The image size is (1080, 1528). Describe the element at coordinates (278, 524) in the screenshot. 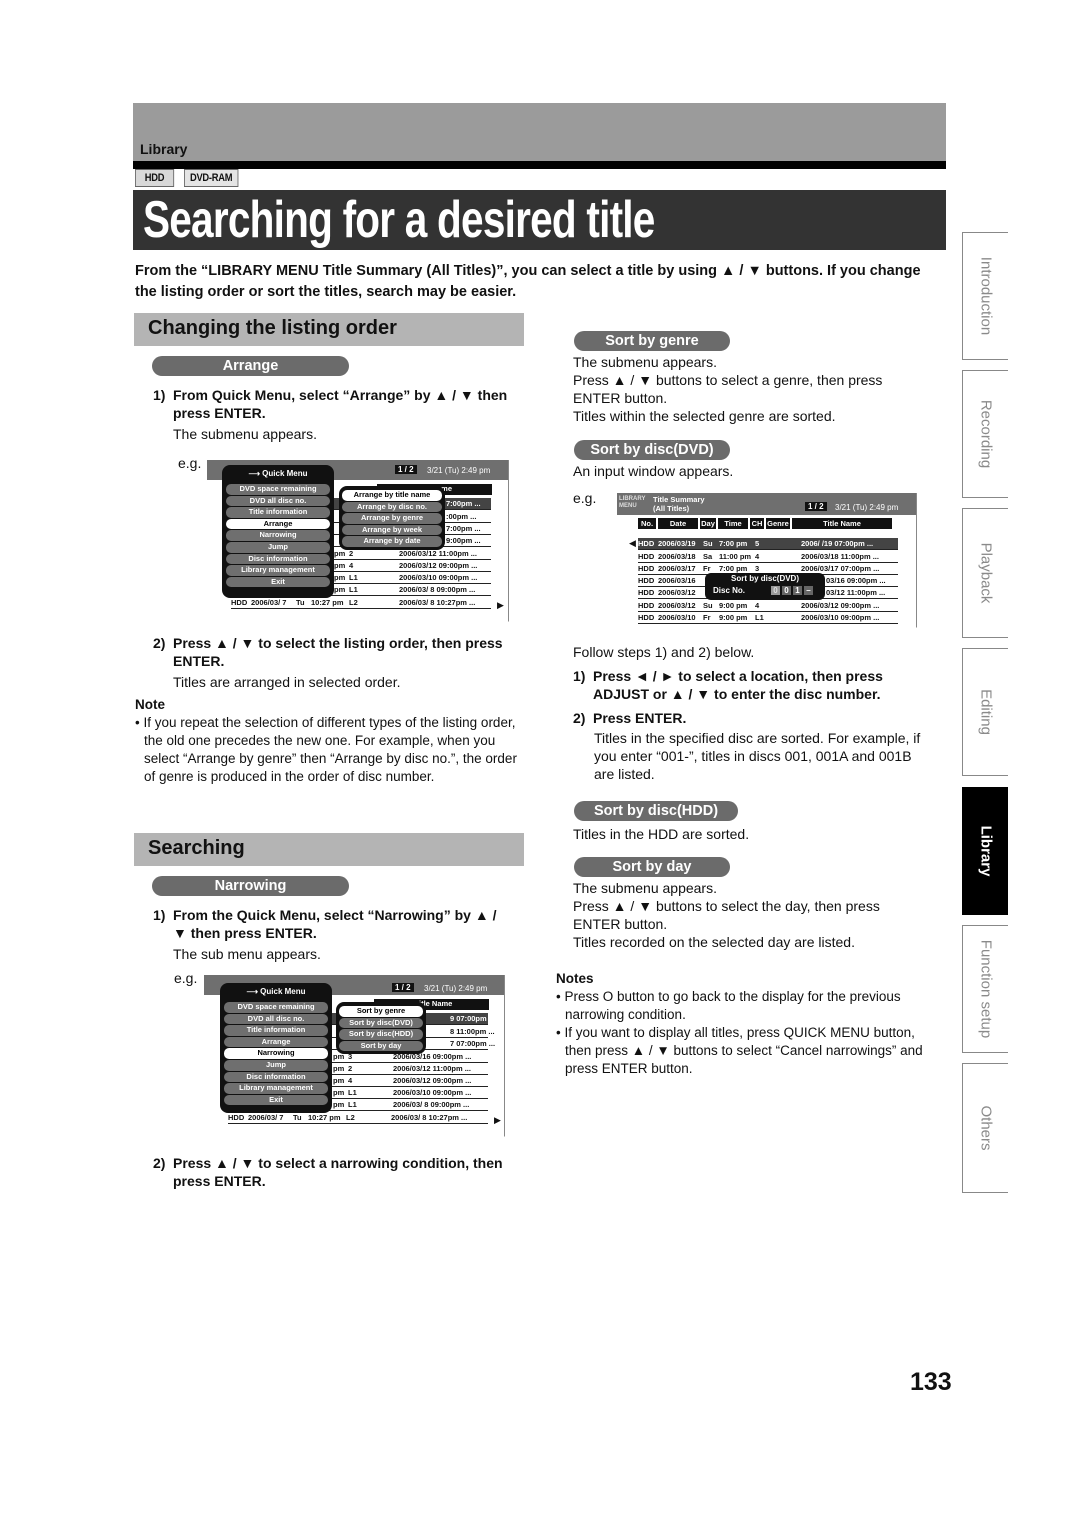

I see `qm-item-selected: Arrange` at that location.